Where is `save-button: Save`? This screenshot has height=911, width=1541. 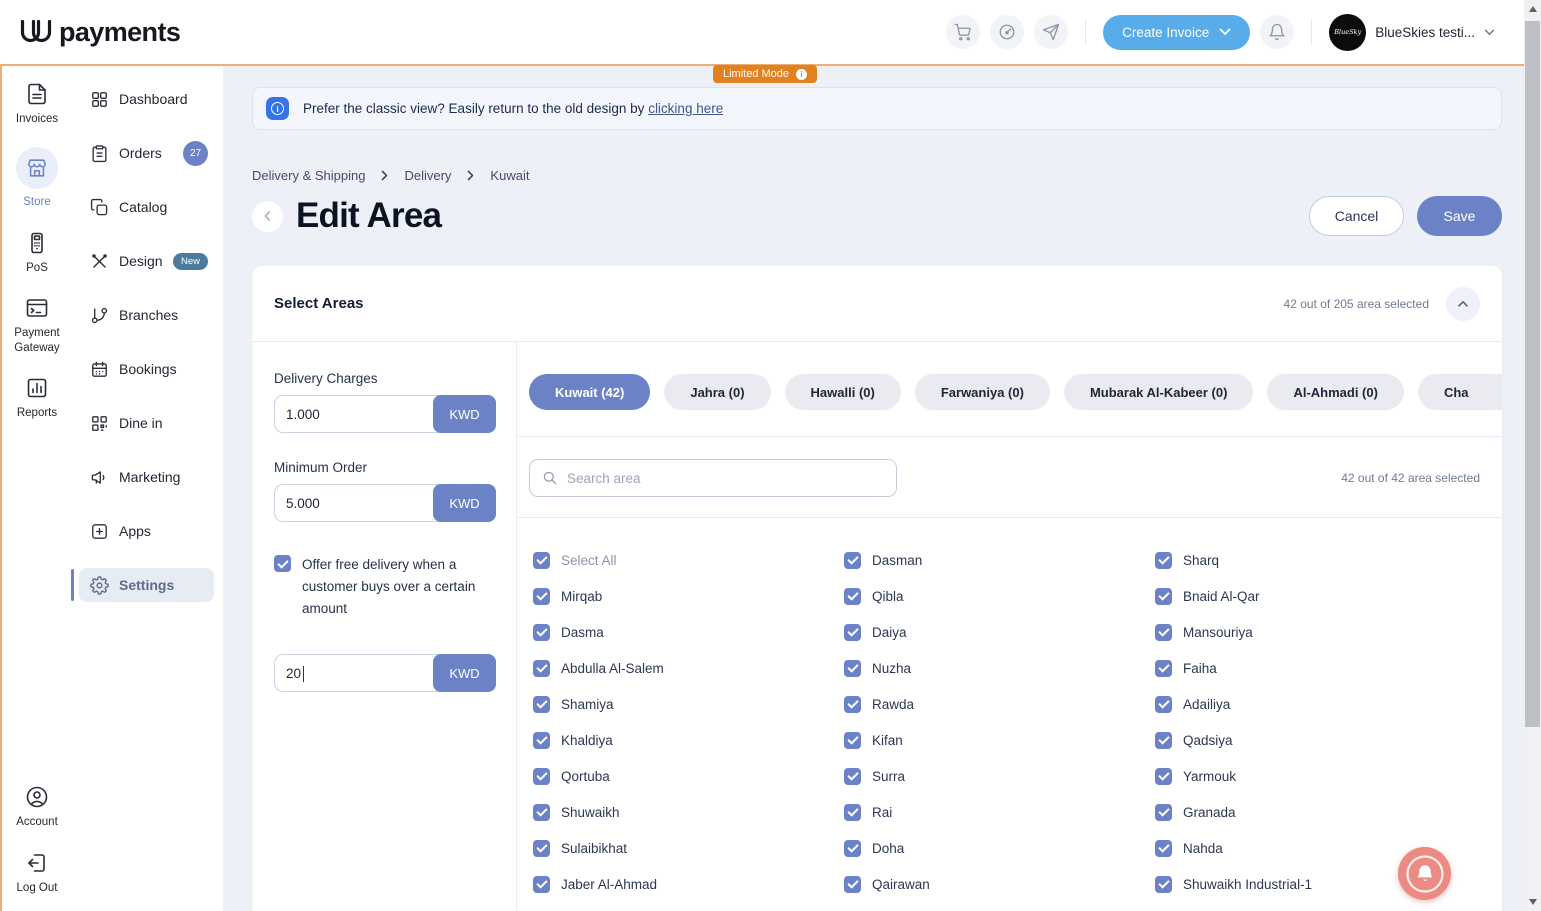 save-button: Save is located at coordinates (1459, 216).